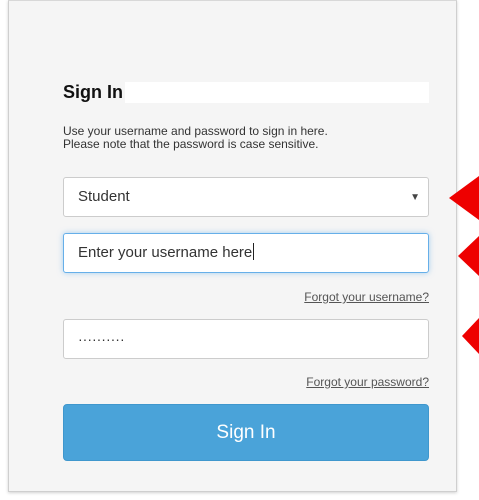  What do you see at coordinates (246, 197) in the screenshot?
I see `role-select: Student ▼` at bounding box center [246, 197].